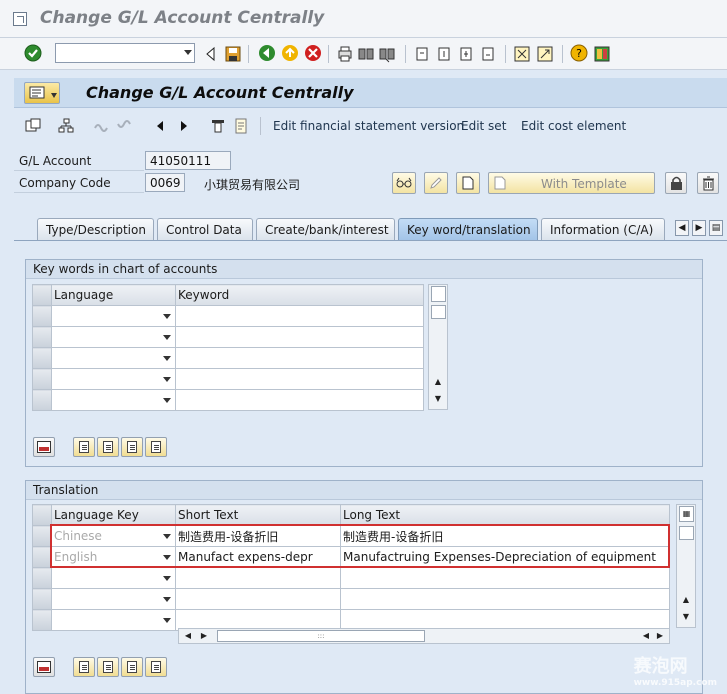  What do you see at coordinates (422, 54) in the screenshot?
I see `first-page-icon` at bounding box center [422, 54].